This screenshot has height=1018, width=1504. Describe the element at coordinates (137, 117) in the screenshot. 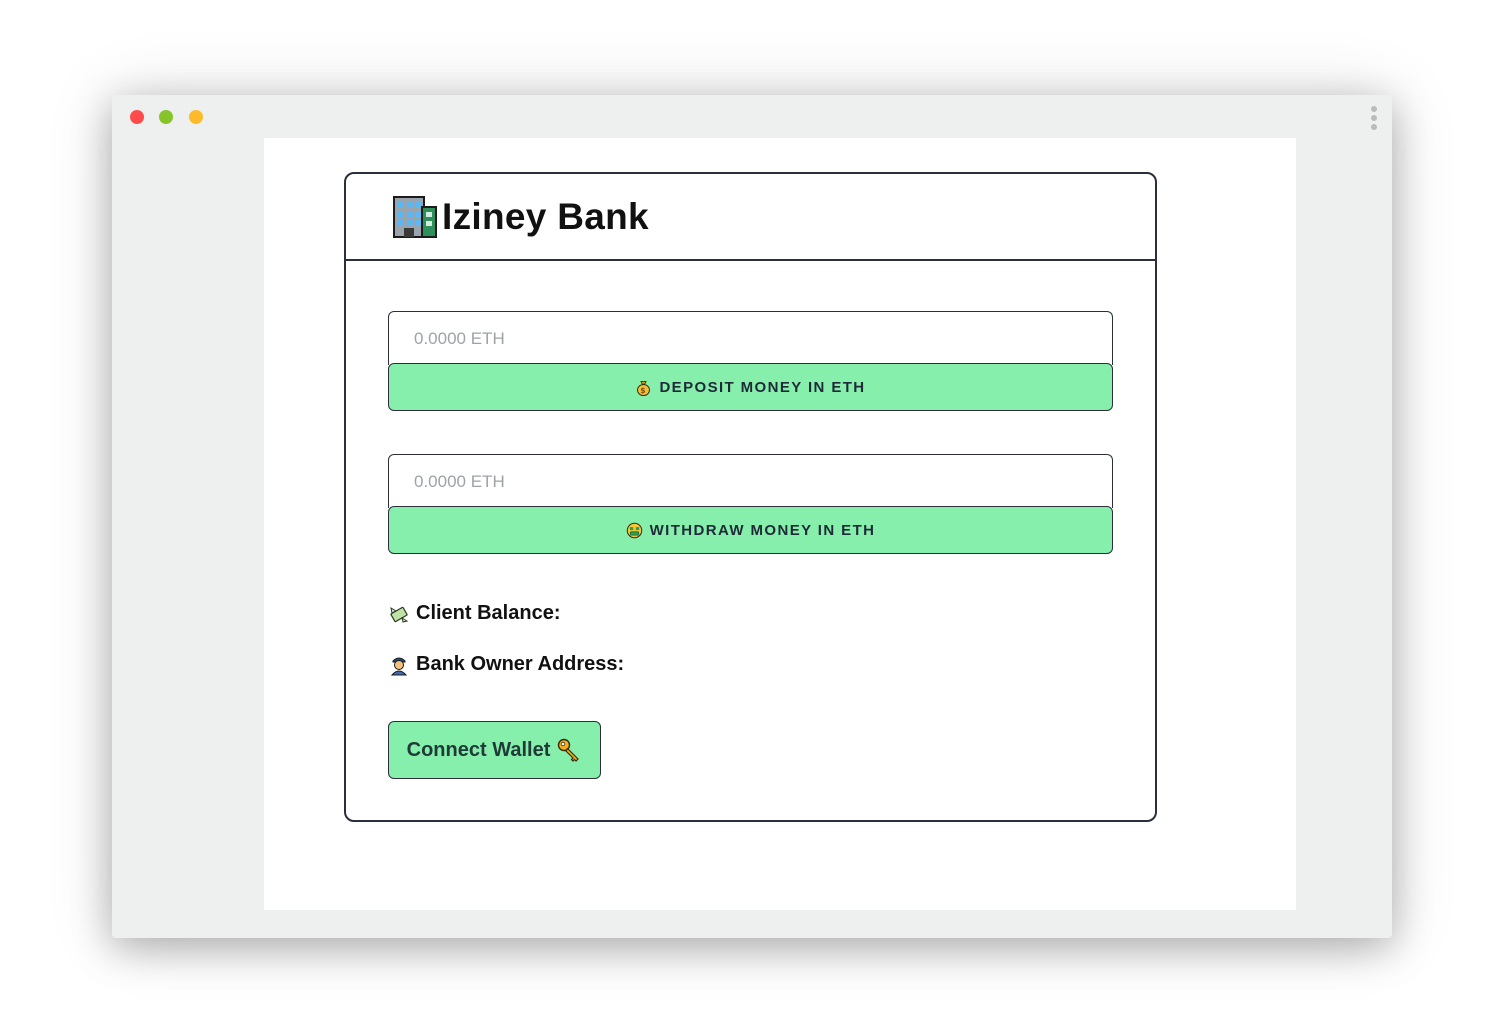

I see `close-window-button` at that location.